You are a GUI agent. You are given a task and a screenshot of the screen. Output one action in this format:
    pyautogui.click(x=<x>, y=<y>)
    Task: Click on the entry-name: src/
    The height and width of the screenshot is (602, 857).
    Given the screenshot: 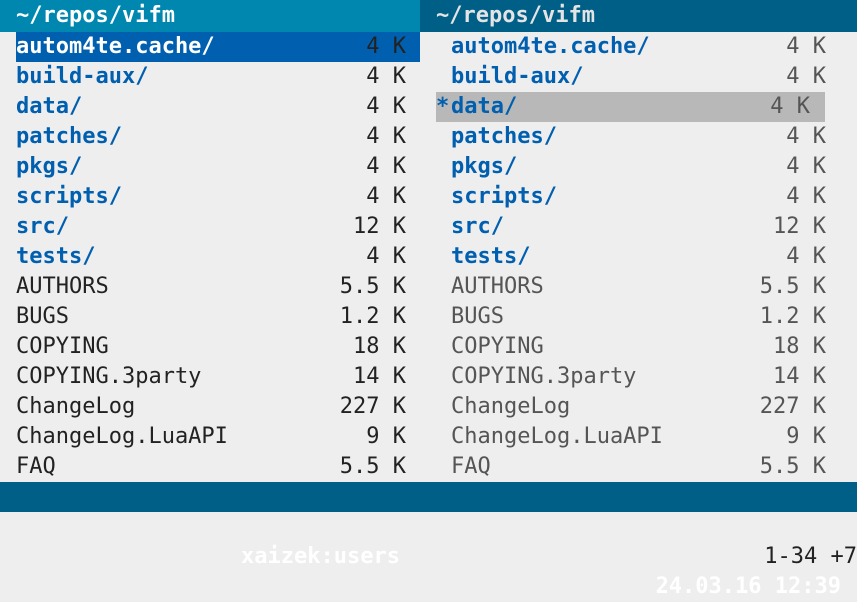 What is the action you would take?
    pyautogui.click(x=42, y=226)
    